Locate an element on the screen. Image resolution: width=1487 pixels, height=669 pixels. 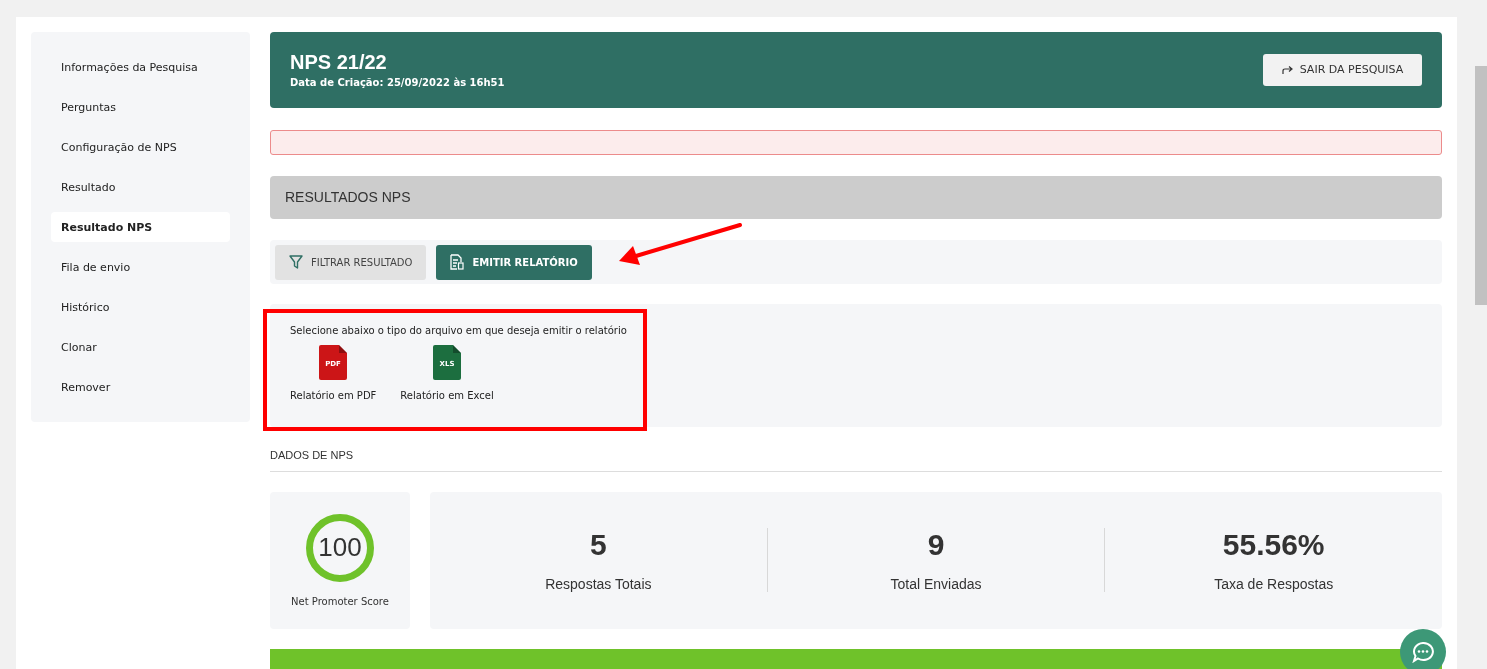
report-button: EMITIR RELATÓRIO is located at coordinates (514, 262).